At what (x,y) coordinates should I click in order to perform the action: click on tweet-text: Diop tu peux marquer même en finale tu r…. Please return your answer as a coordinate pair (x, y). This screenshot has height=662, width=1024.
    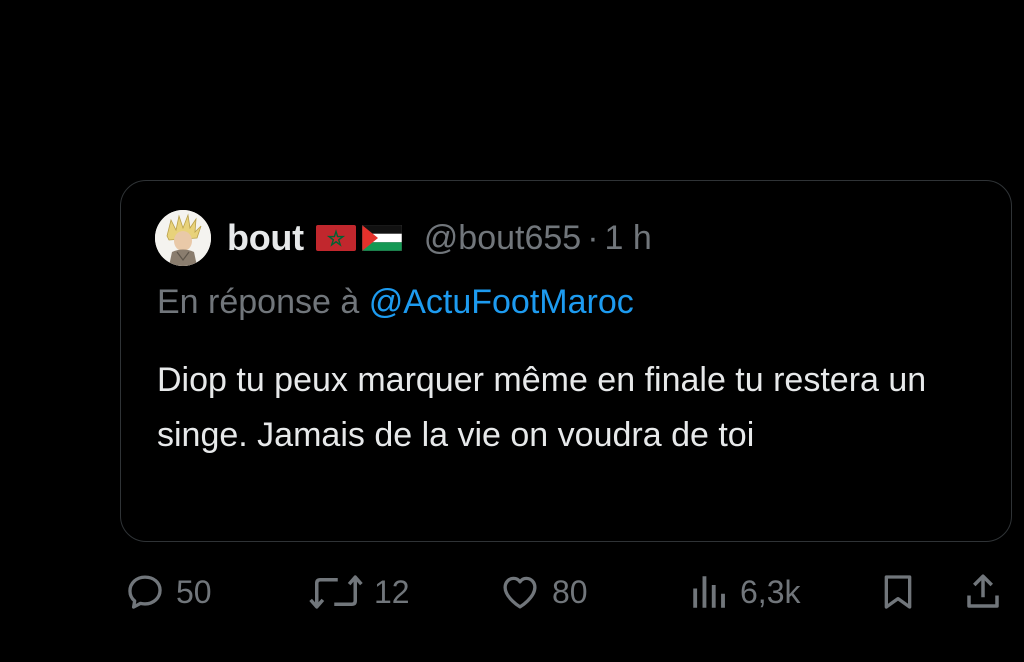
    Looking at the image, I should click on (542, 407).